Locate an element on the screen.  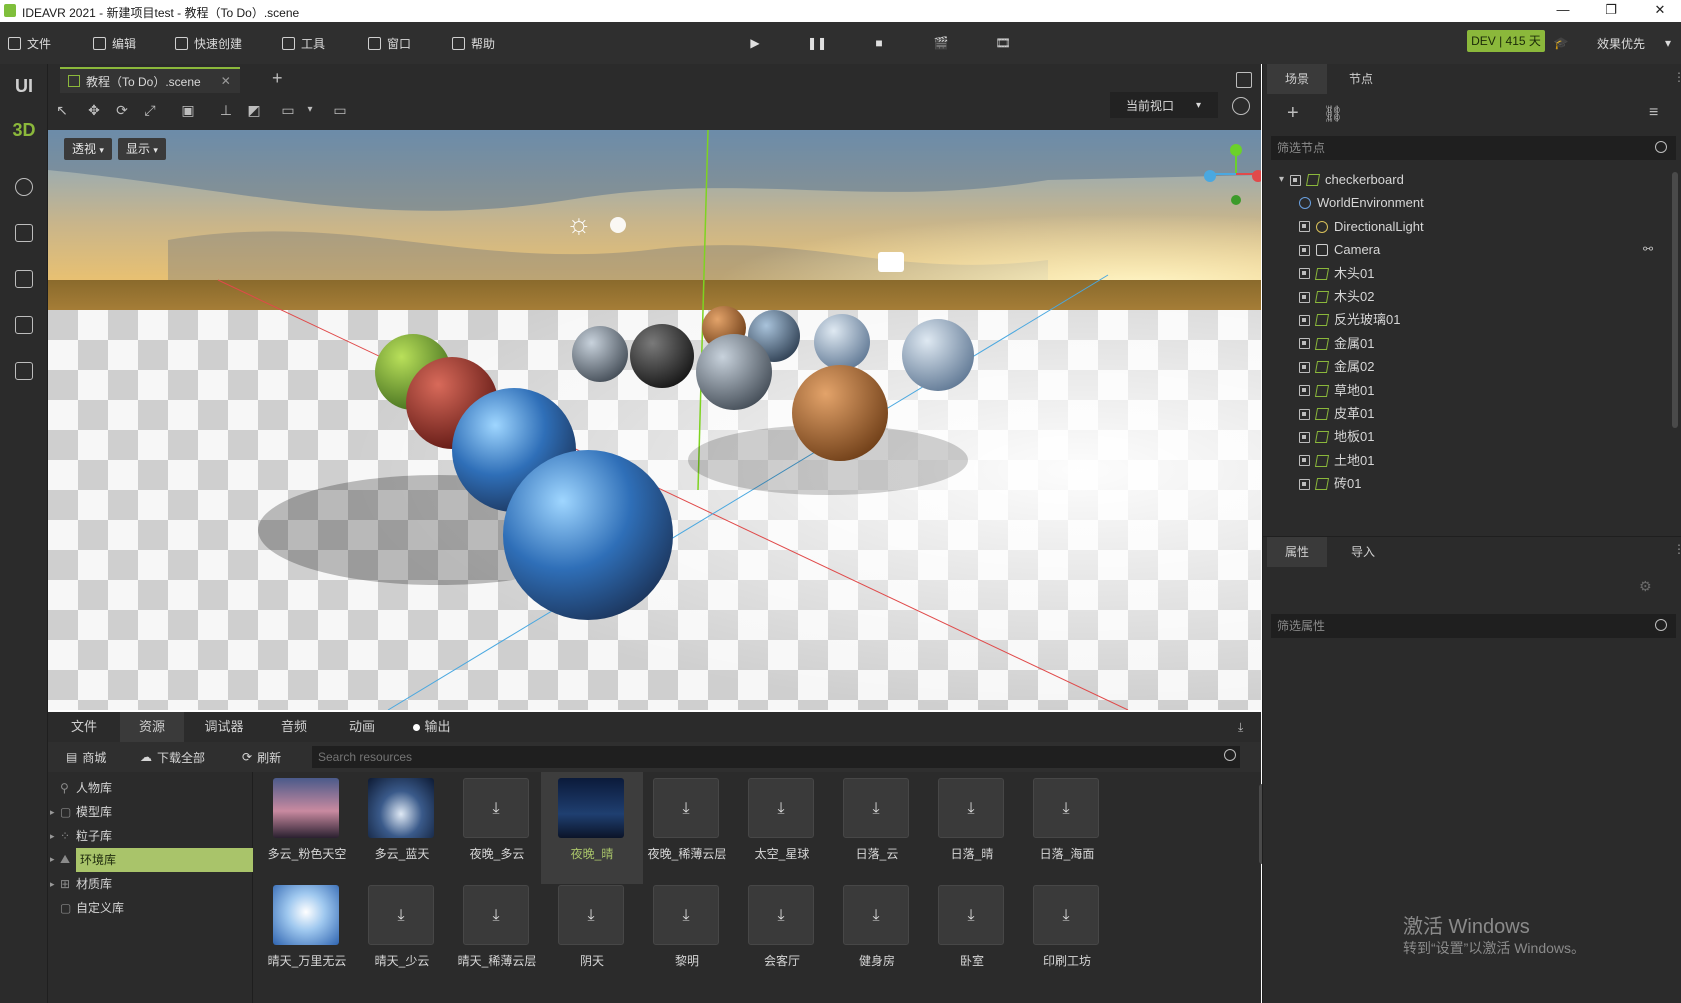
resource-item: ⤓ 阴天 is located at coordinates (592, 935).